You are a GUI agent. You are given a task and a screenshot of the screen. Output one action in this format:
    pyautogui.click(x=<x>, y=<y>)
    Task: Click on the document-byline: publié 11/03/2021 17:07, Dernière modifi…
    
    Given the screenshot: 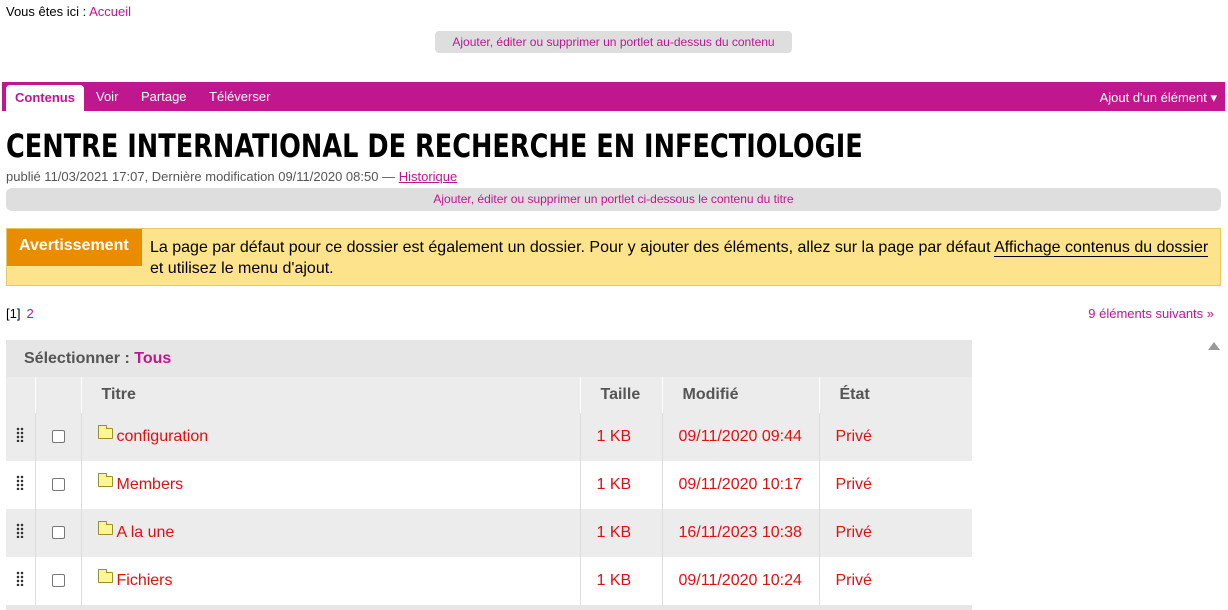 What is the action you would take?
    pyautogui.click(x=231, y=176)
    